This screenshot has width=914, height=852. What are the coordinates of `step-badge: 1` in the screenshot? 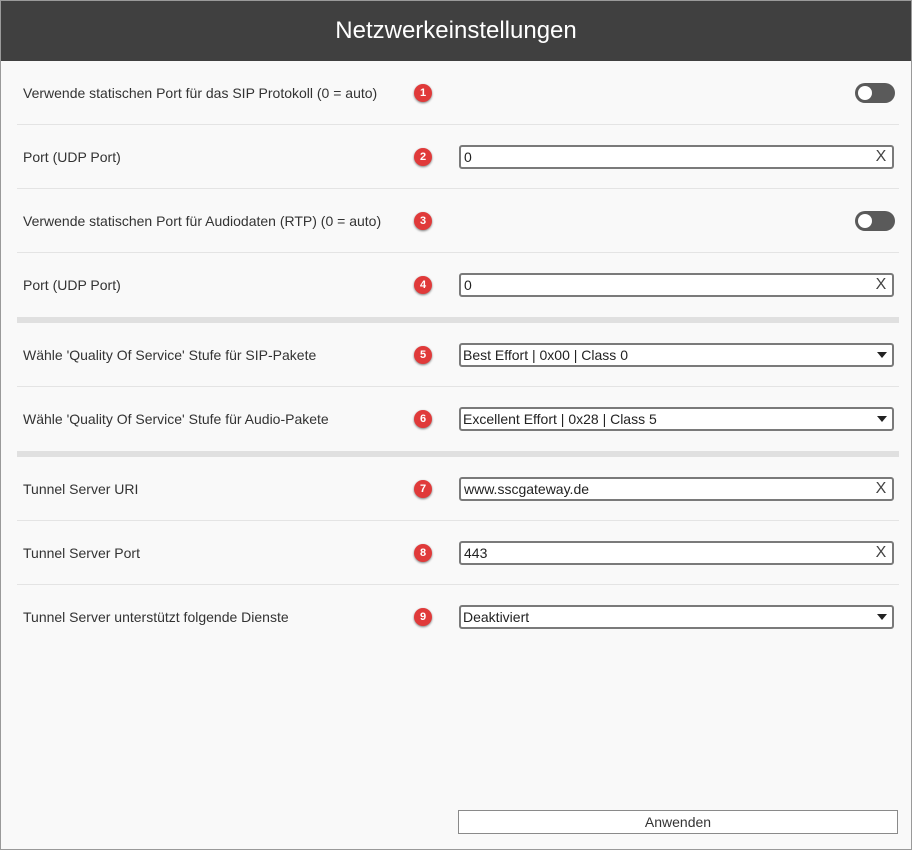 It's located at (423, 92).